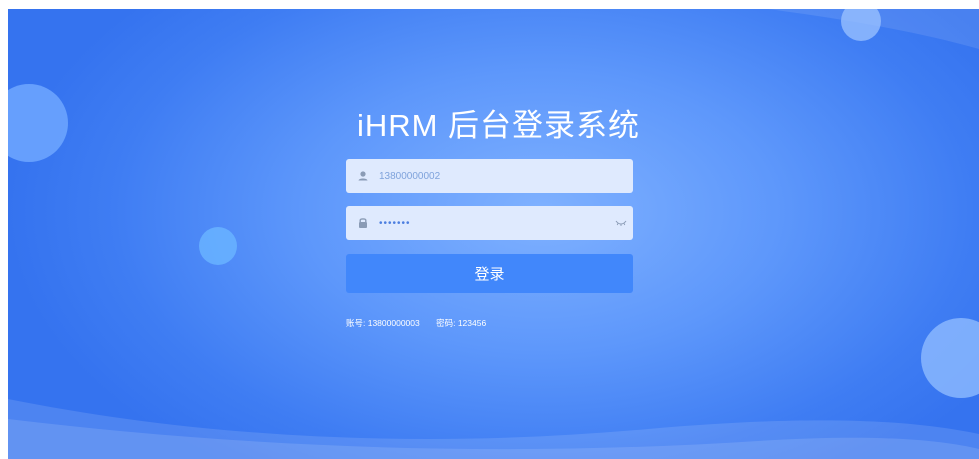 This screenshot has height=459, width=979. I want to click on eye-closed-icon, so click(621, 223).